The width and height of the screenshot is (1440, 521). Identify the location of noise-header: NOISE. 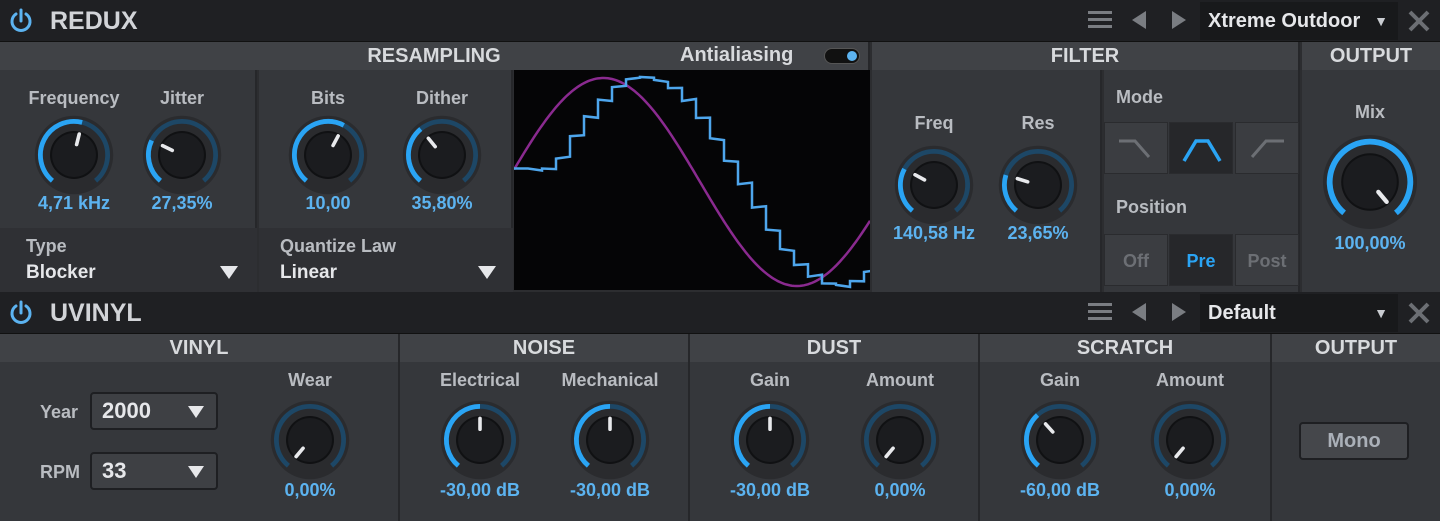
(545, 348).